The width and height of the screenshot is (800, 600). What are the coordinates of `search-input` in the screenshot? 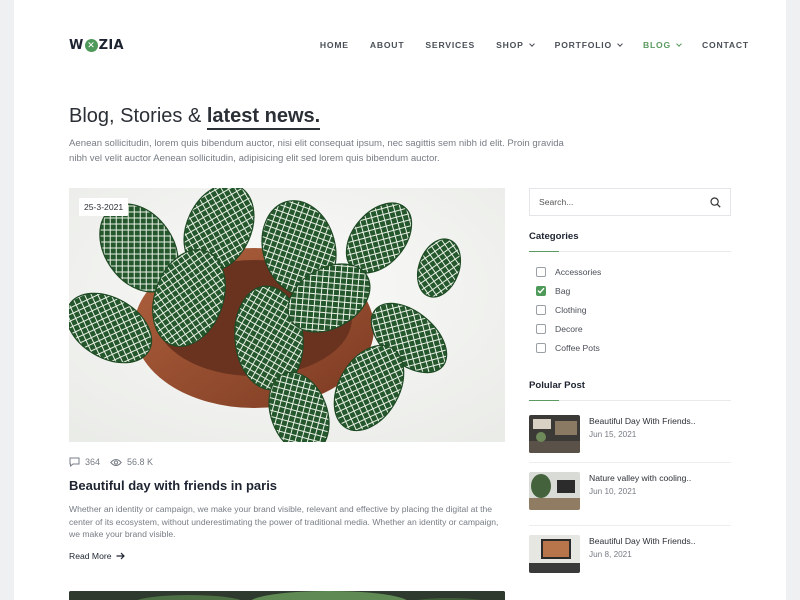 It's located at (624, 202).